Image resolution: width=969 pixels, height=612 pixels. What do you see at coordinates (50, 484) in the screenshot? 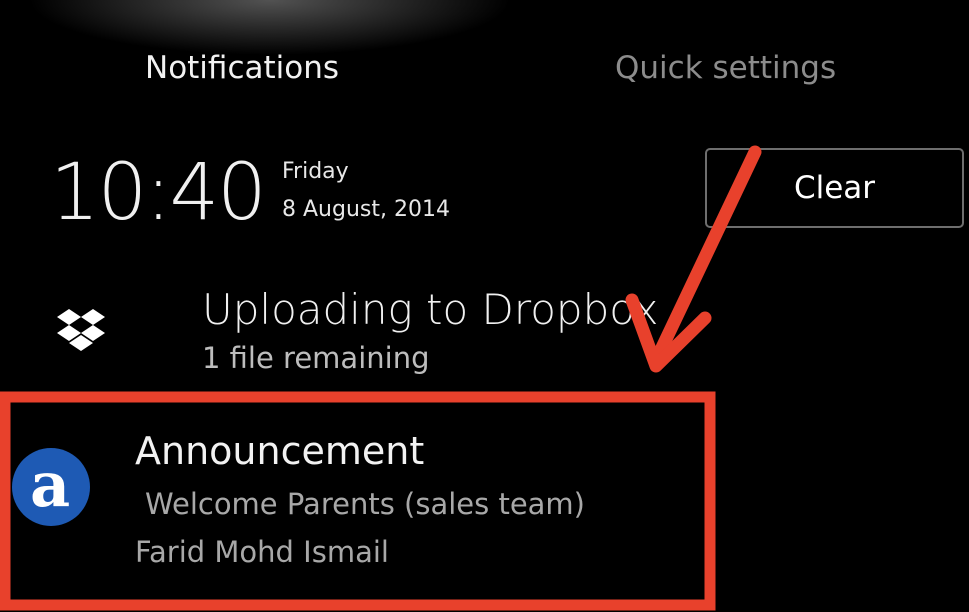
I see `announcement-icon-letter: a` at bounding box center [50, 484].